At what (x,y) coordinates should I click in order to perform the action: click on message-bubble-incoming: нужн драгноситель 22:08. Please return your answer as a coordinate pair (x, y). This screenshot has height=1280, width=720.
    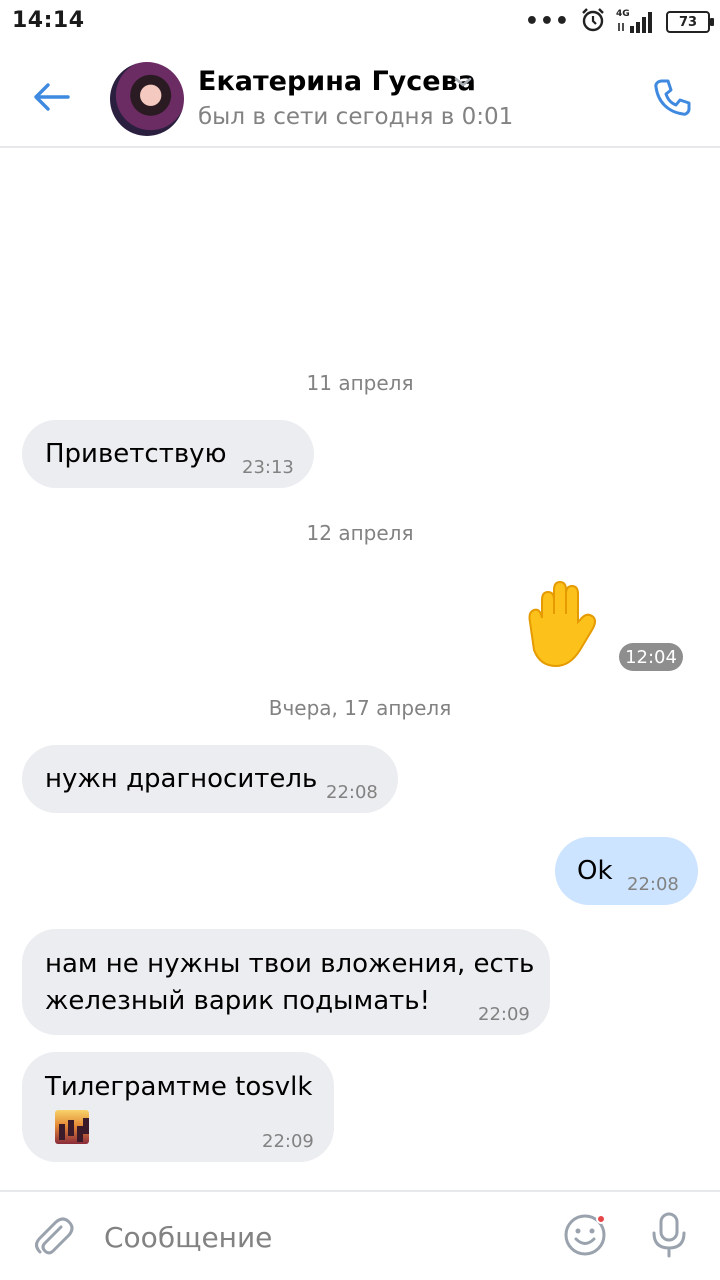
    Looking at the image, I should click on (210, 779).